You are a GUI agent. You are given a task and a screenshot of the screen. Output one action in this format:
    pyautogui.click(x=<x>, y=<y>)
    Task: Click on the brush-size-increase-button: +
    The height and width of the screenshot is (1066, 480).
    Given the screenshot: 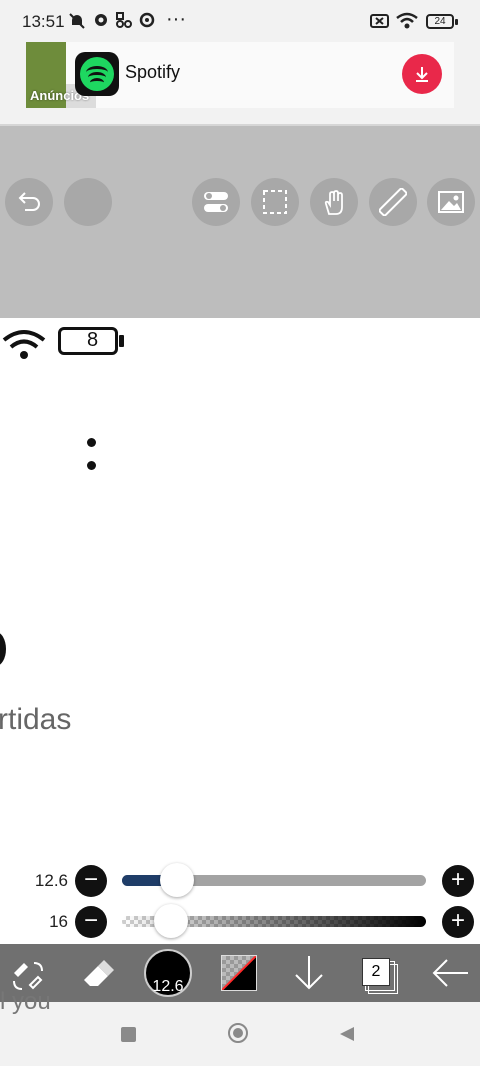 What is the action you would take?
    pyautogui.click(x=458, y=881)
    